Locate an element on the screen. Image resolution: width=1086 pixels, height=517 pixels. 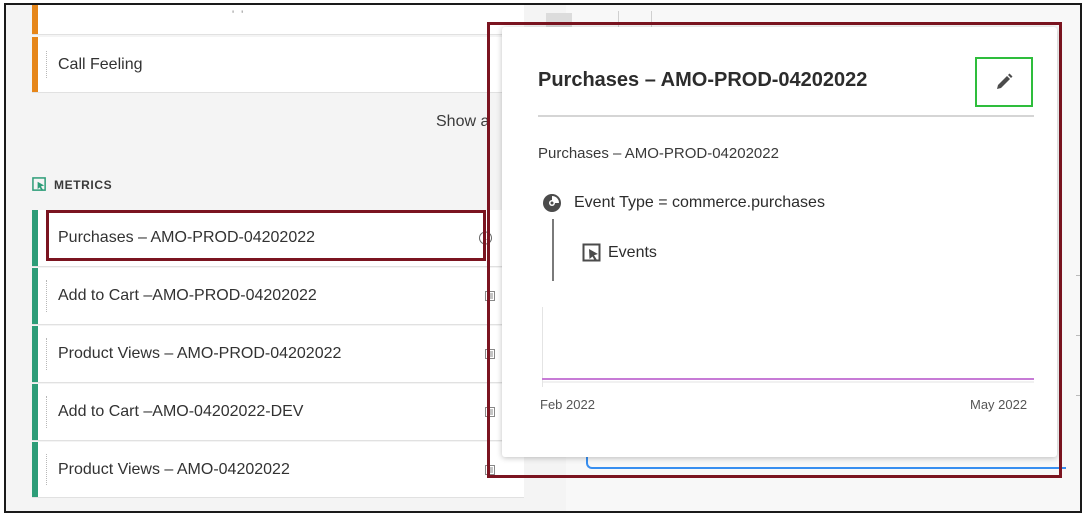
events-row: Events is located at coordinates (619, 253).